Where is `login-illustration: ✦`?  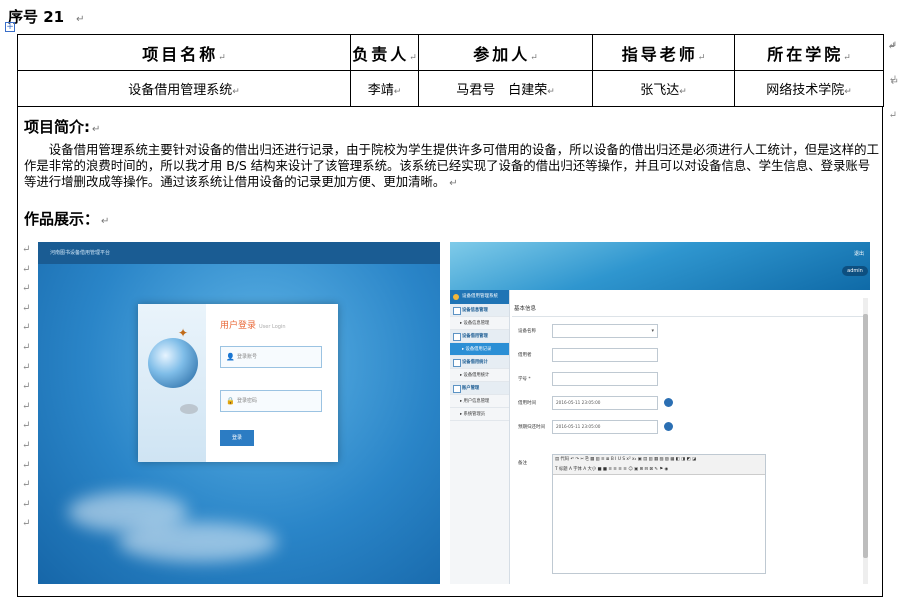 login-illustration: ✦ is located at coordinates (172, 383).